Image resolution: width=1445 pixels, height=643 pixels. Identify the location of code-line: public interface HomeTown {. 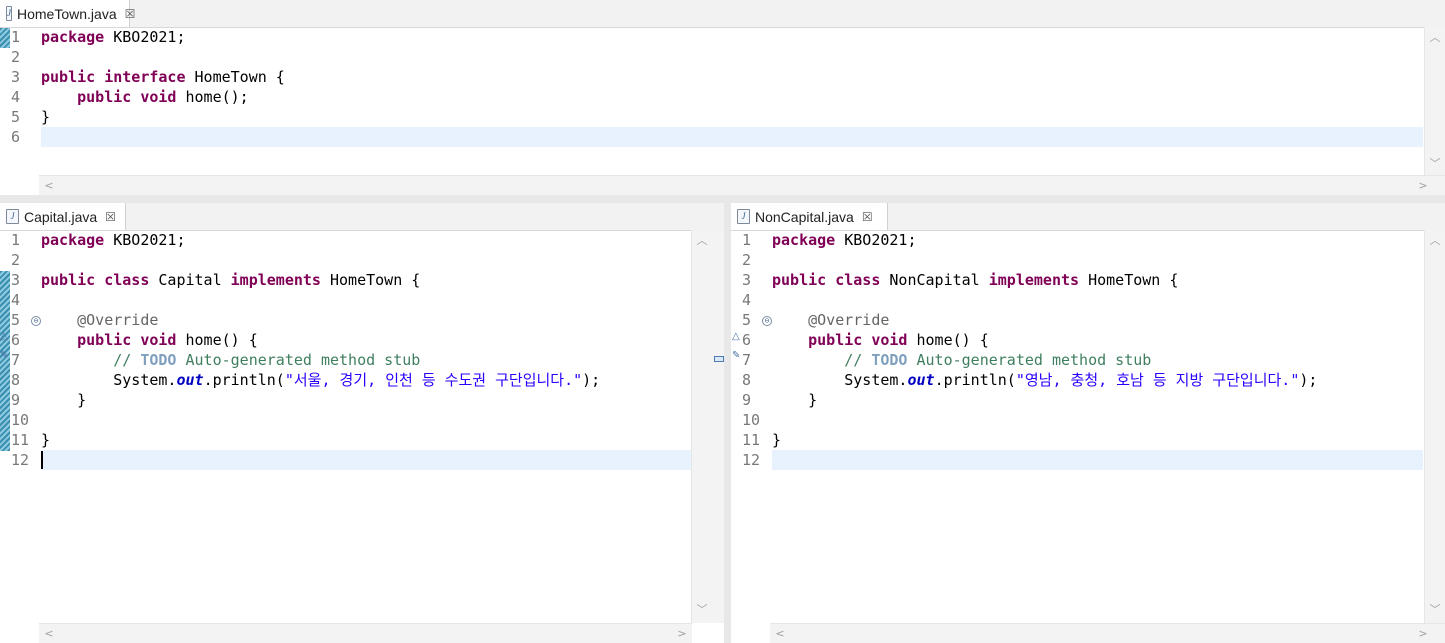
(732, 77).